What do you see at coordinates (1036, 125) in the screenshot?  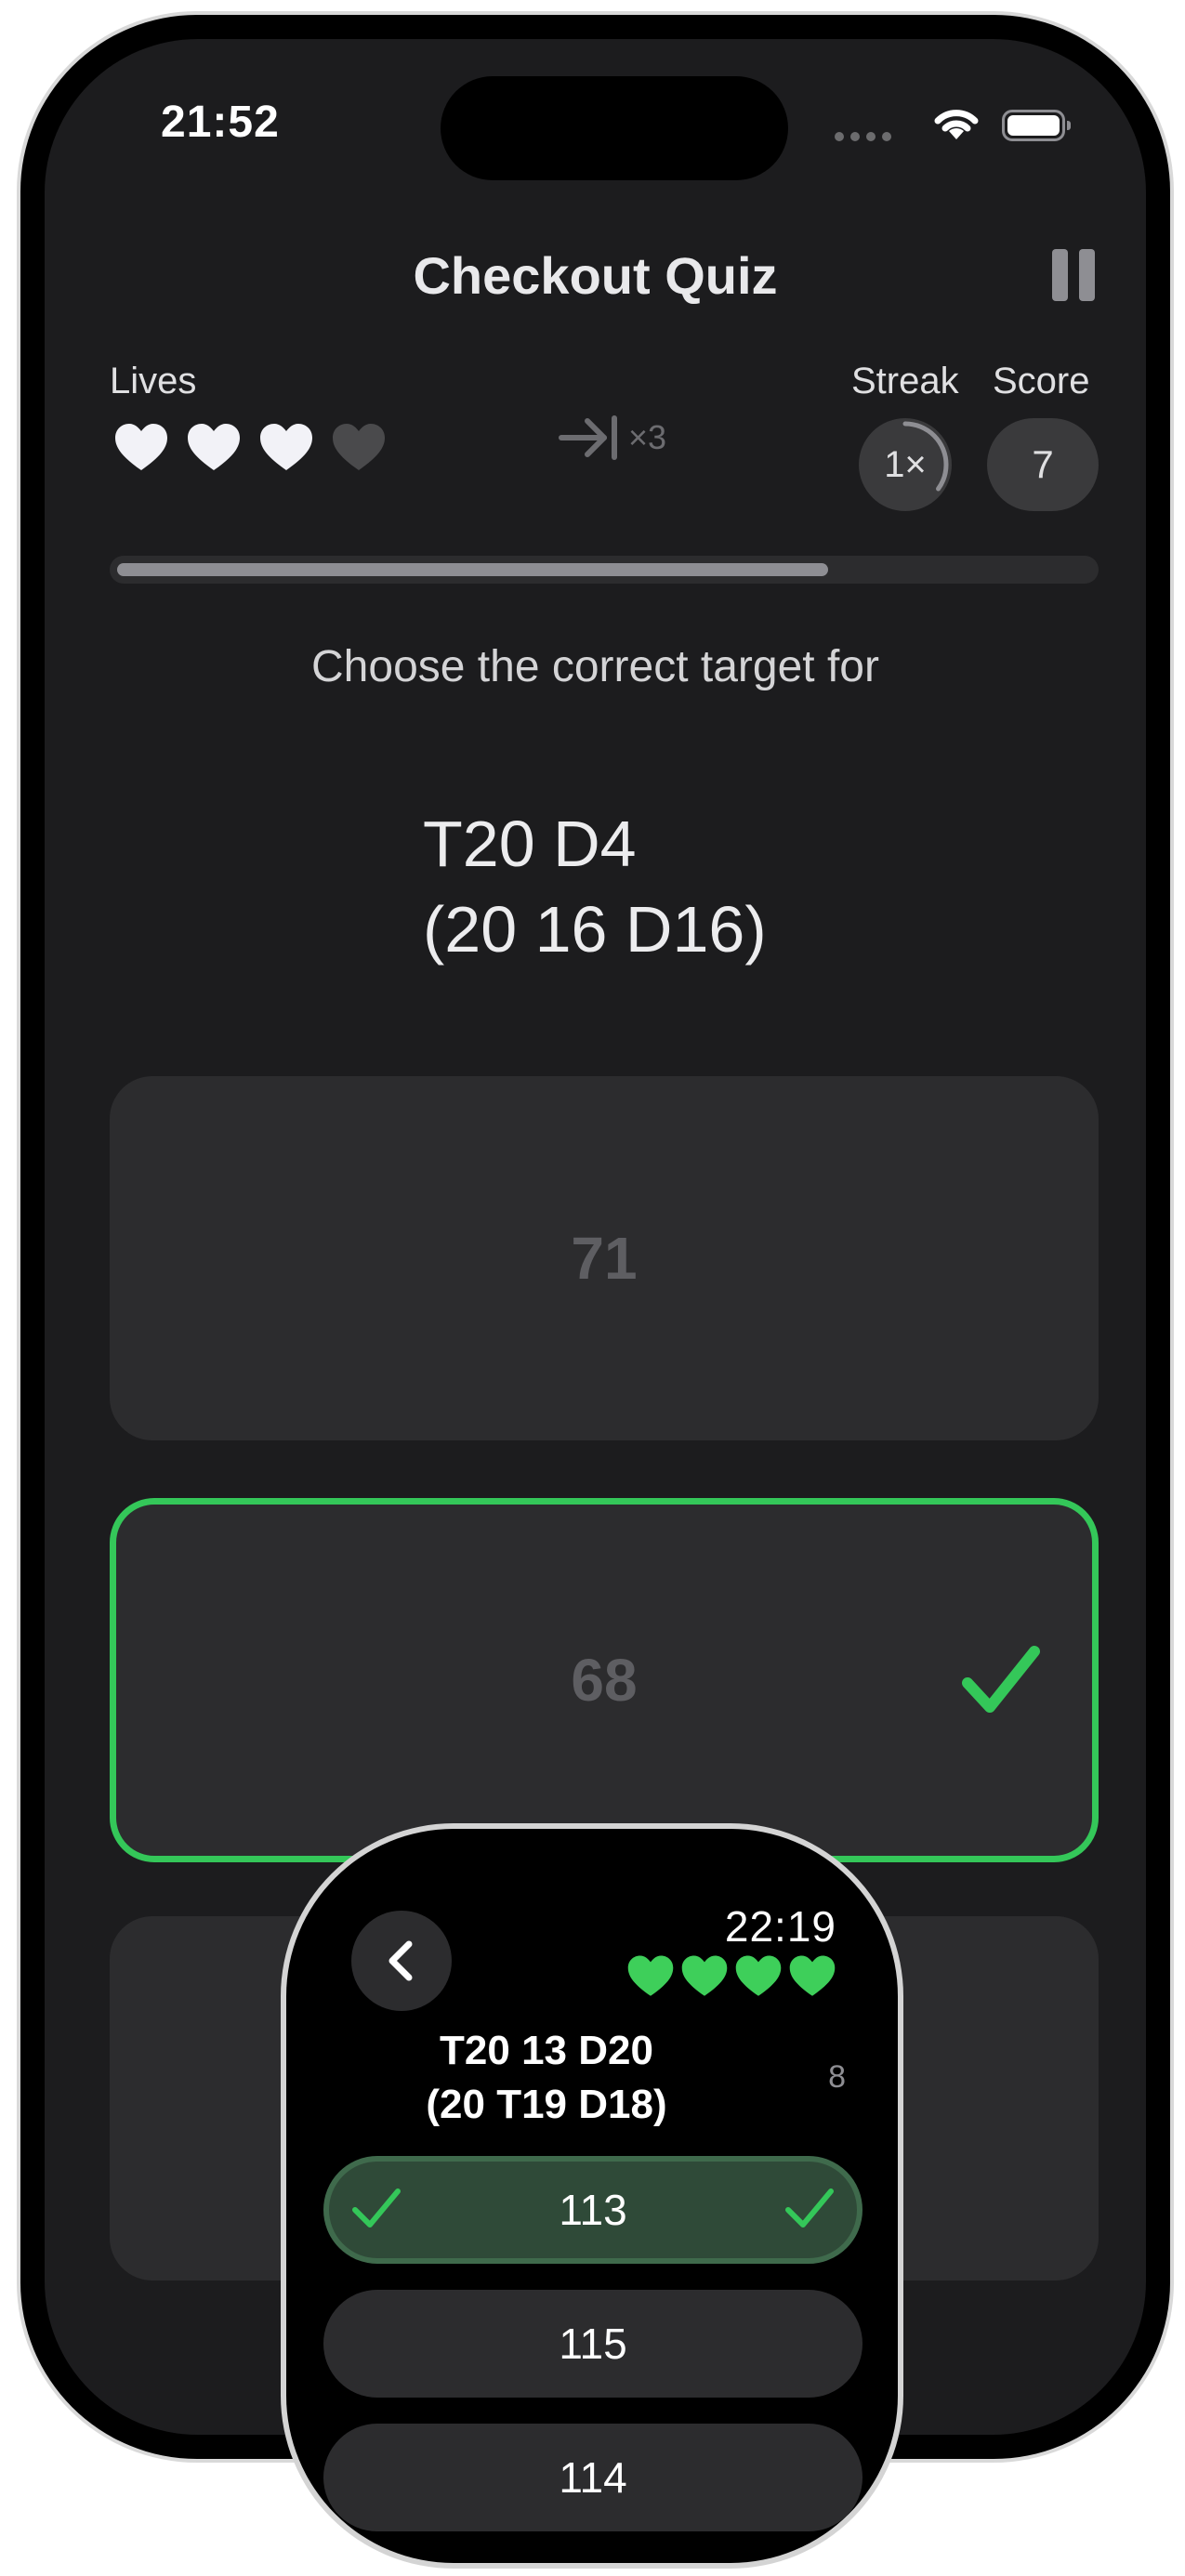 I see `battery-icon` at bounding box center [1036, 125].